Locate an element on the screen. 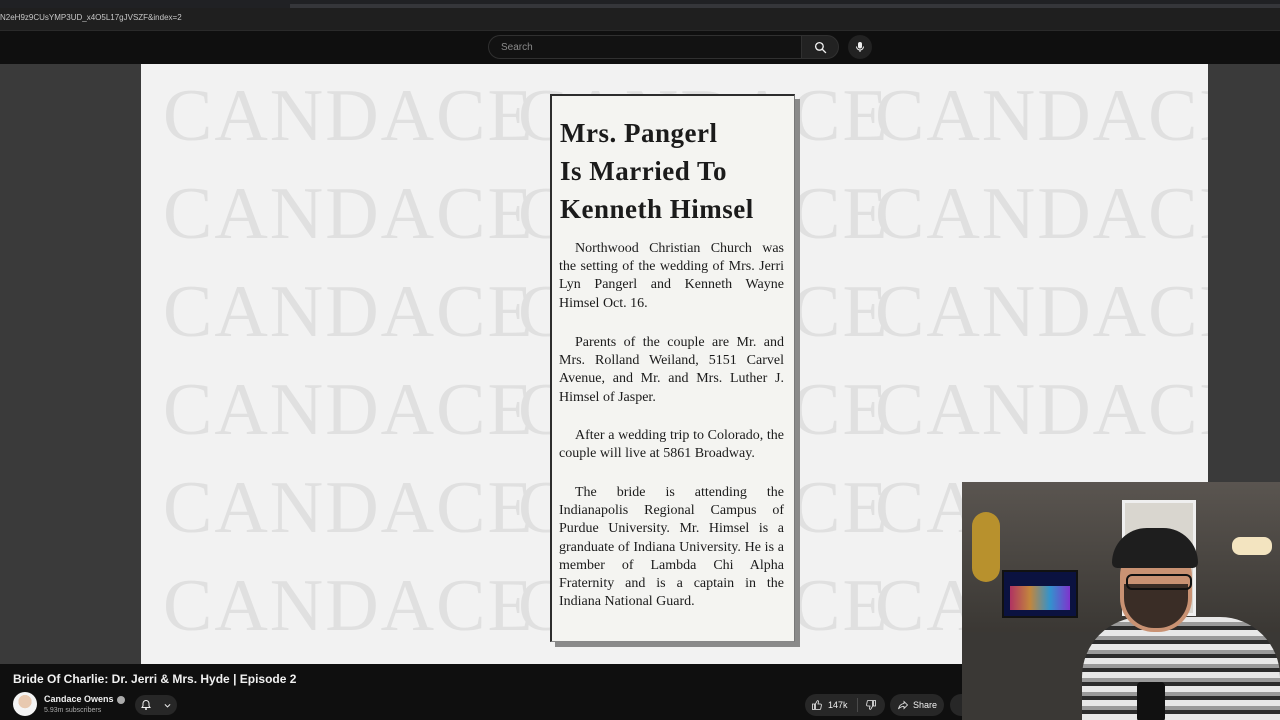  notification-button is located at coordinates (156, 705).